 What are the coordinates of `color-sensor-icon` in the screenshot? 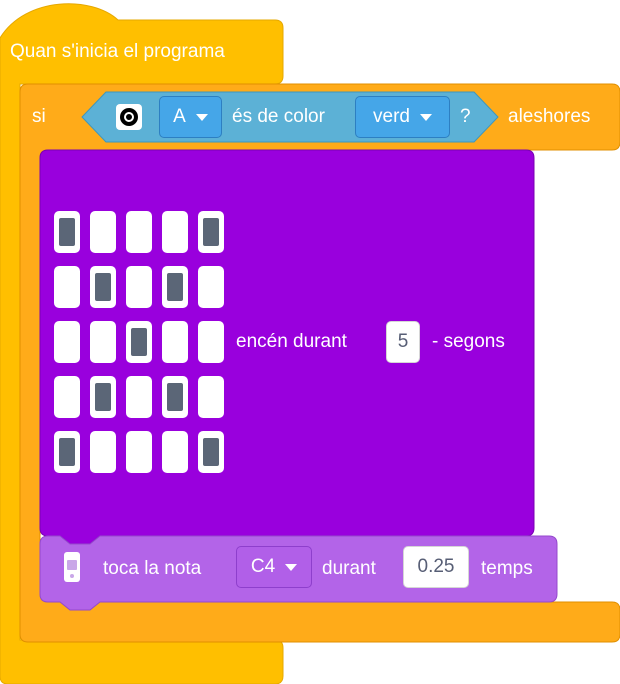 It's located at (129, 117).